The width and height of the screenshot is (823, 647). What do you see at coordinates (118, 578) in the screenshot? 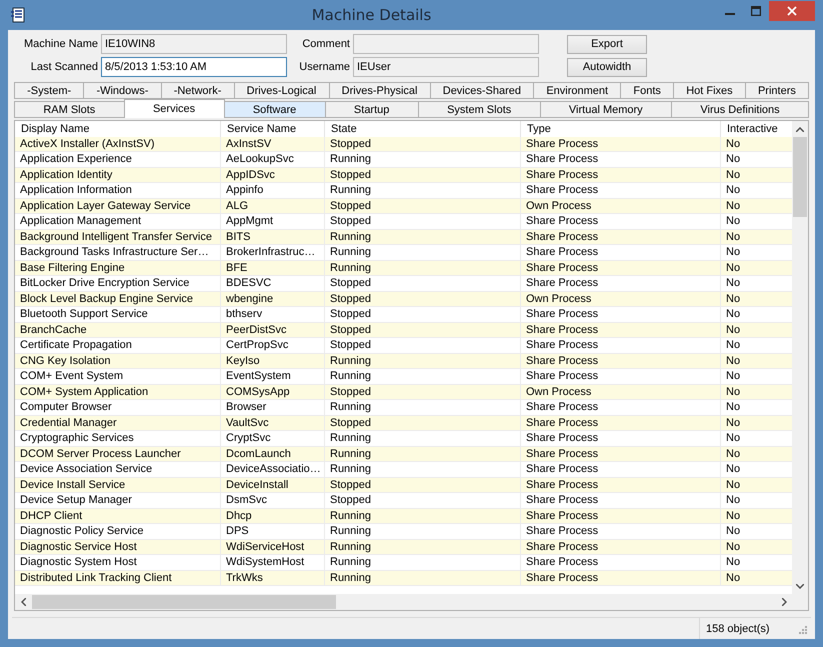
I see `table-cell: Distributed Link Tracking Client` at bounding box center [118, 578].